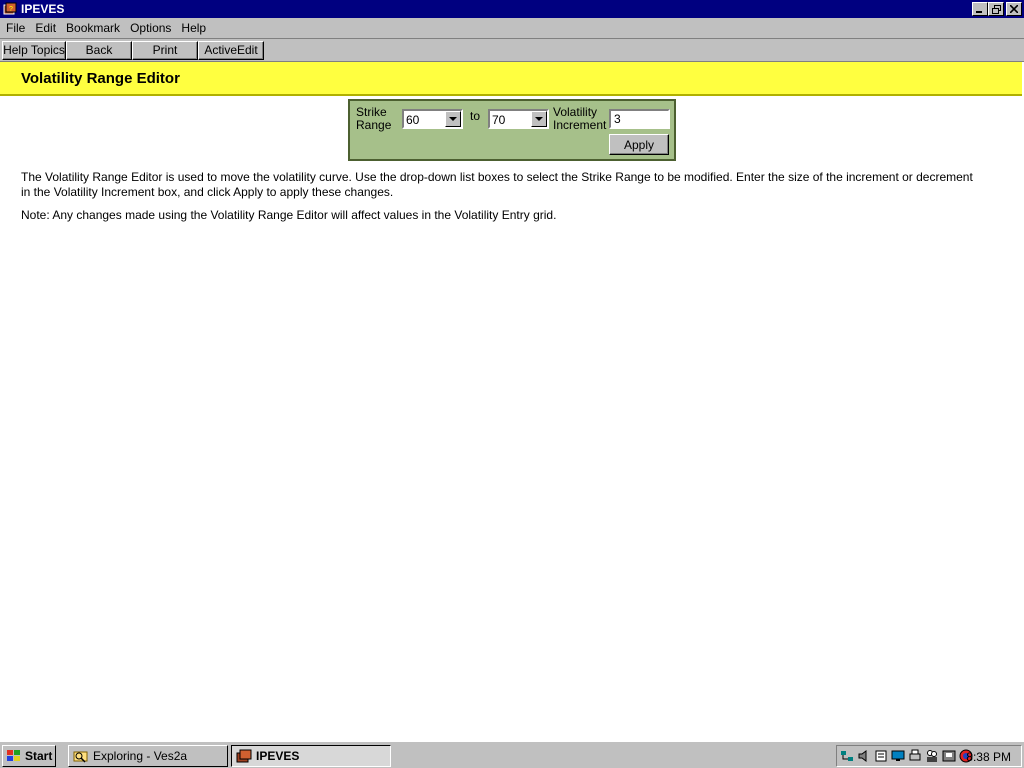 This screenshot has width=1024, height=768. What do you see at coordinates (374, 118) in the screenshot?
I see `strike-range-label: Strike Range` at bounding box center [374, 118].